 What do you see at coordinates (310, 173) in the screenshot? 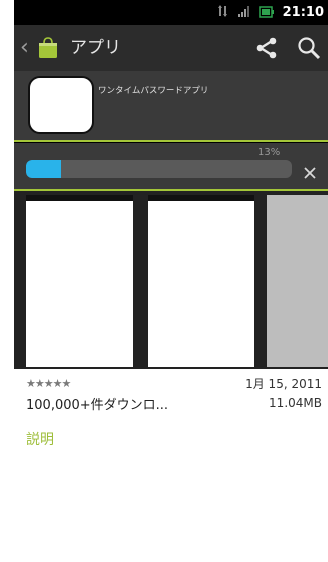
I see `close-icon` at bounding box center [310, 173].